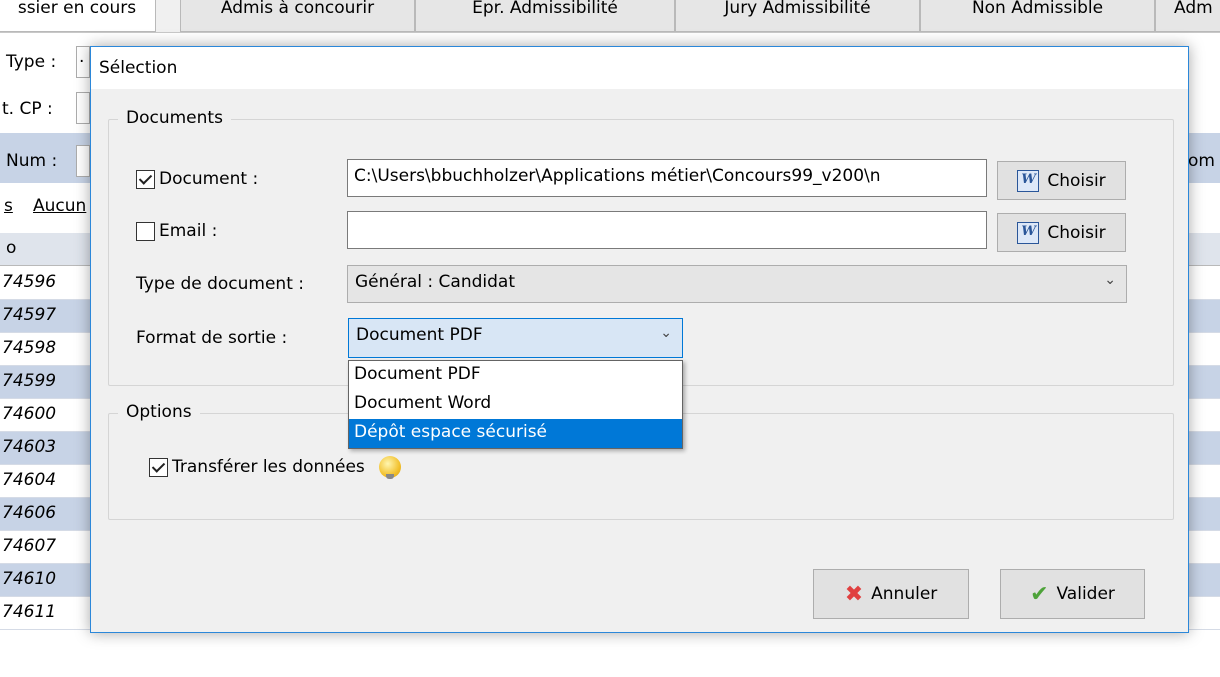 The width and height of the screenshot is (1220, 677). I want to click on email-label: Email :, so click(188, 231).